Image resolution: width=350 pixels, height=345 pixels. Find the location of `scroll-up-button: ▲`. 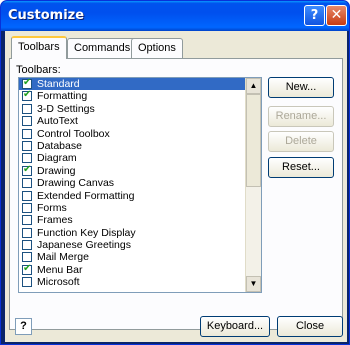

scroll-up-button: ▲ is located at coordinates (253, 86).